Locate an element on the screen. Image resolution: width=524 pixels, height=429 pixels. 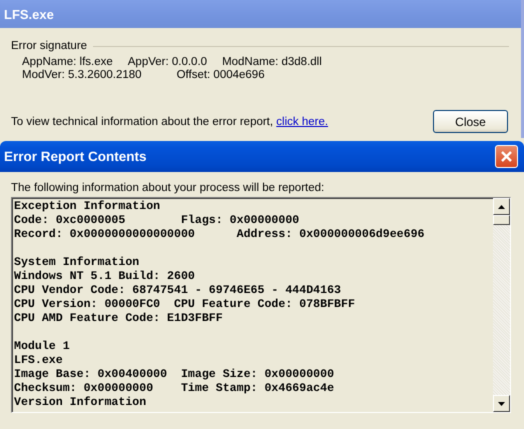
window-title: Error Report Contents is located at coordinates (75, 156).